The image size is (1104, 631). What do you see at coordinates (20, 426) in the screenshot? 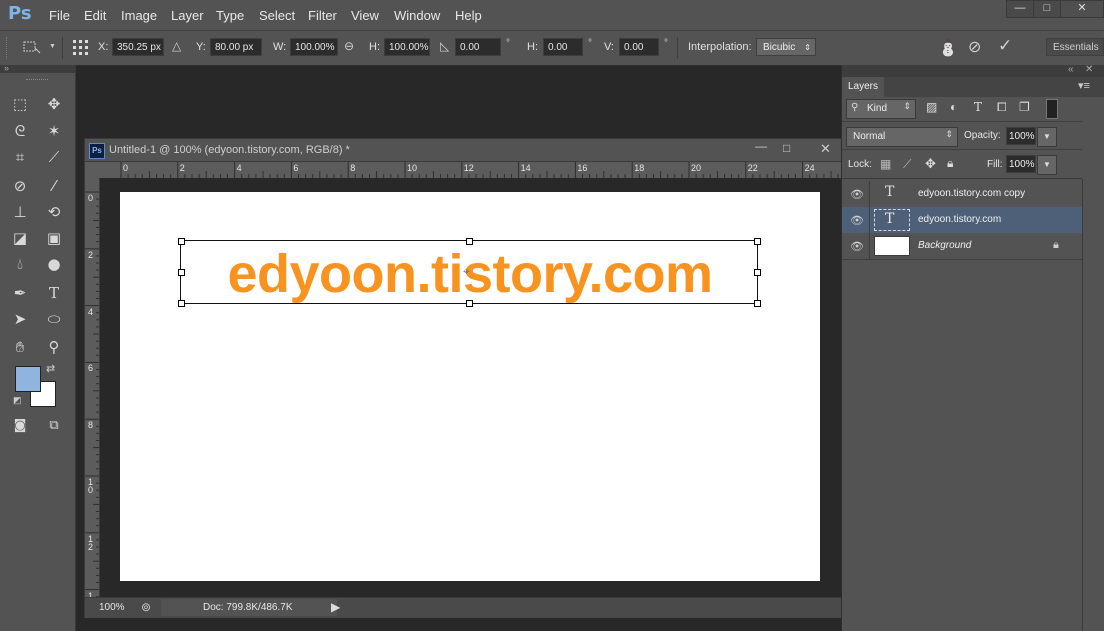
I see `quick-mask-icon: ◙` at bounding box center [20, 426].